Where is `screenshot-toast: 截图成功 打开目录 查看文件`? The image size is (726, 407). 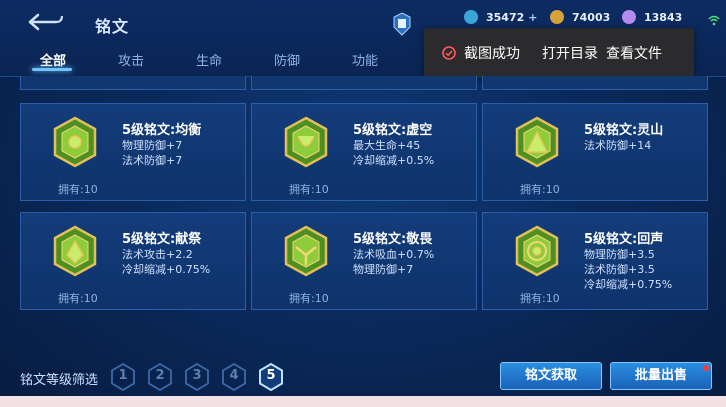 screenshot-toast: 截图成功 打开目录 查看文件 is located at coordinates (559, 53).